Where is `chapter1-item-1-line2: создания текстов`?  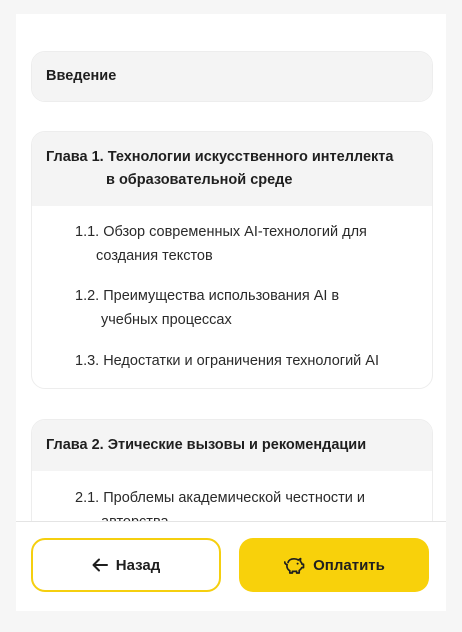
chapter1-item-1-line2: создания текстов is located at coordinates (154, 256).